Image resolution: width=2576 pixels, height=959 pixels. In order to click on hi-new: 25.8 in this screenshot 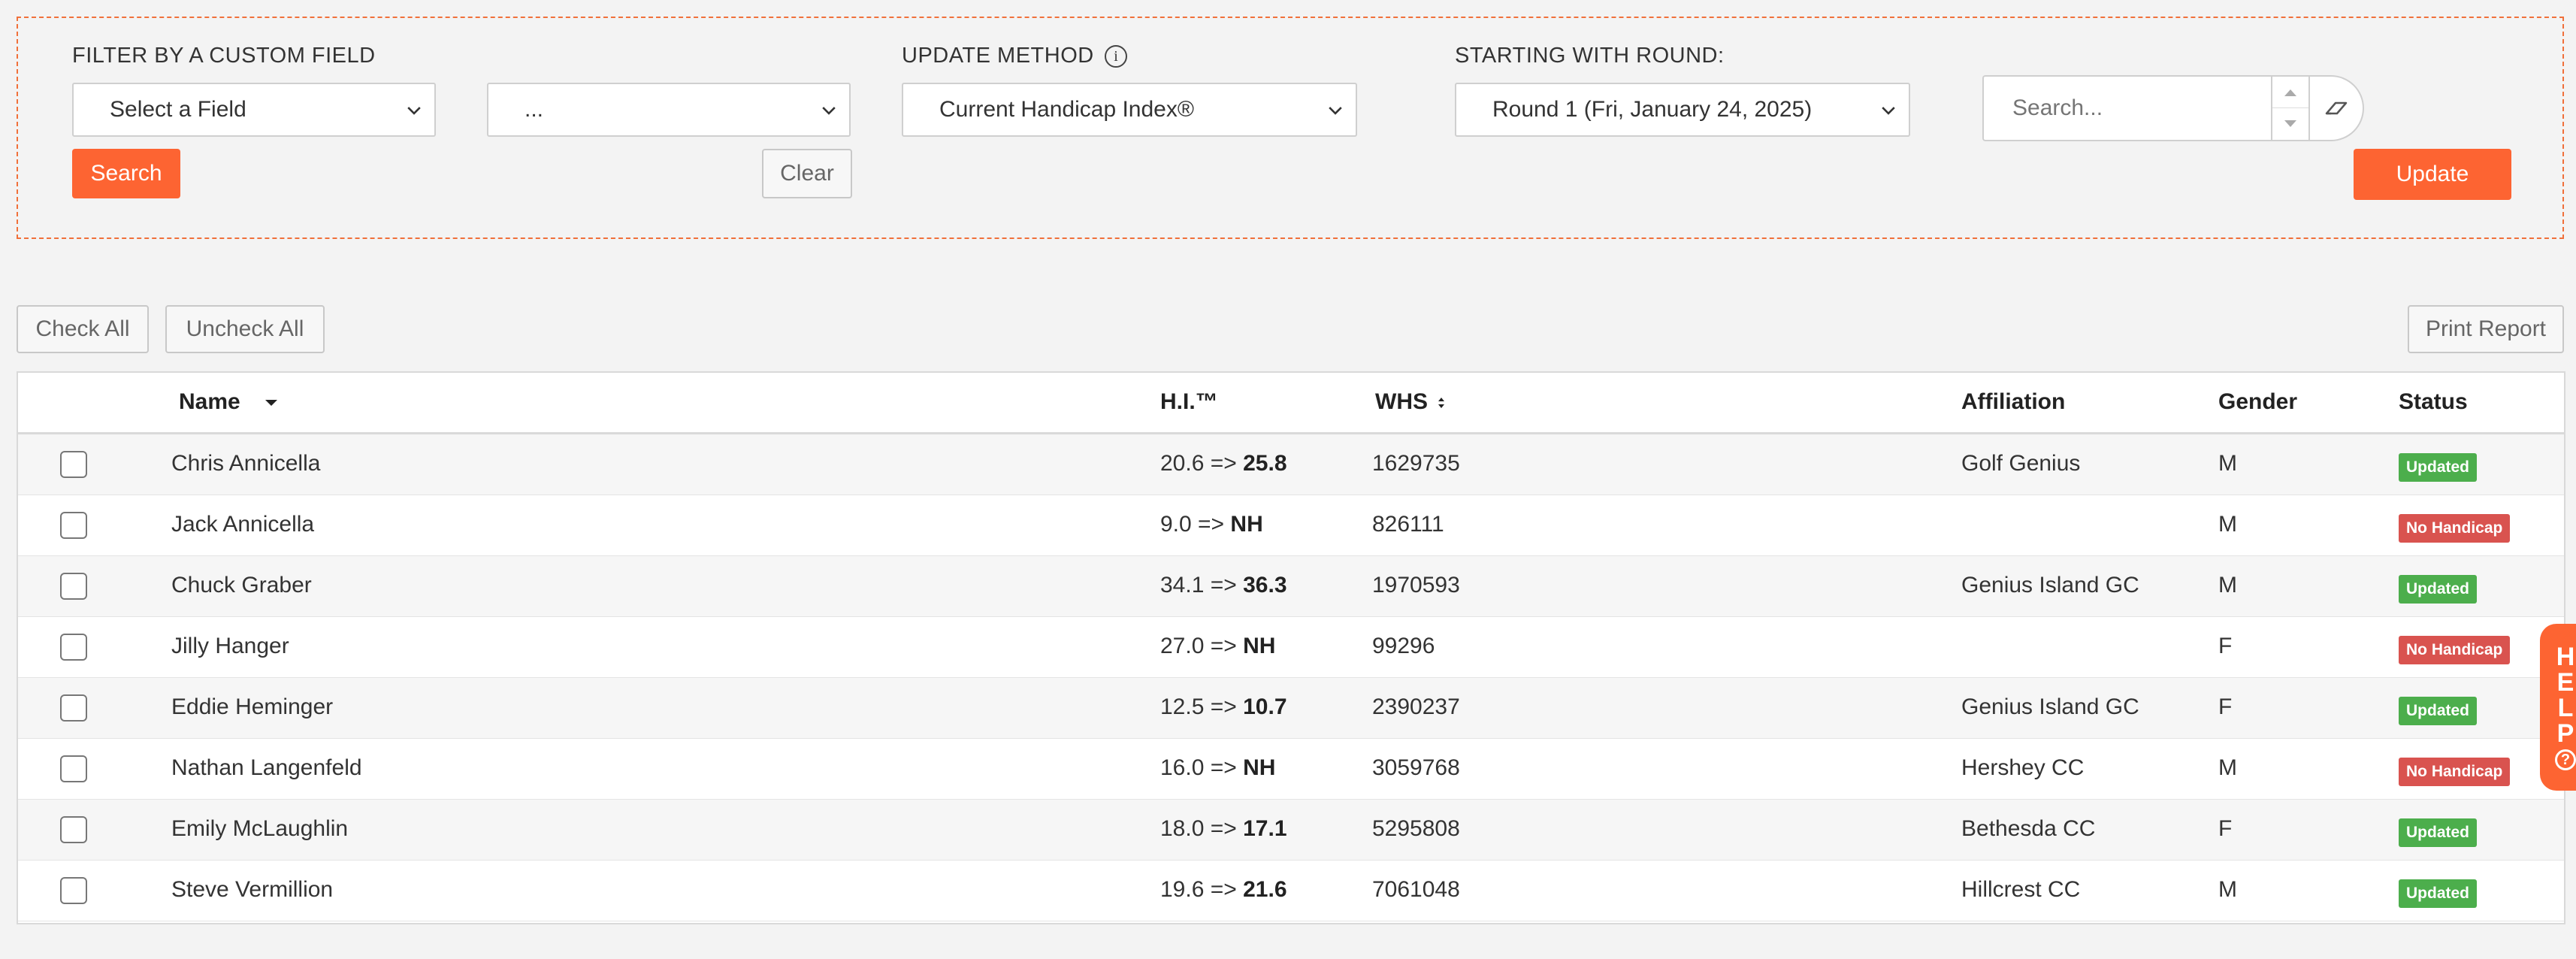, I will do `click(1265, 463)`.